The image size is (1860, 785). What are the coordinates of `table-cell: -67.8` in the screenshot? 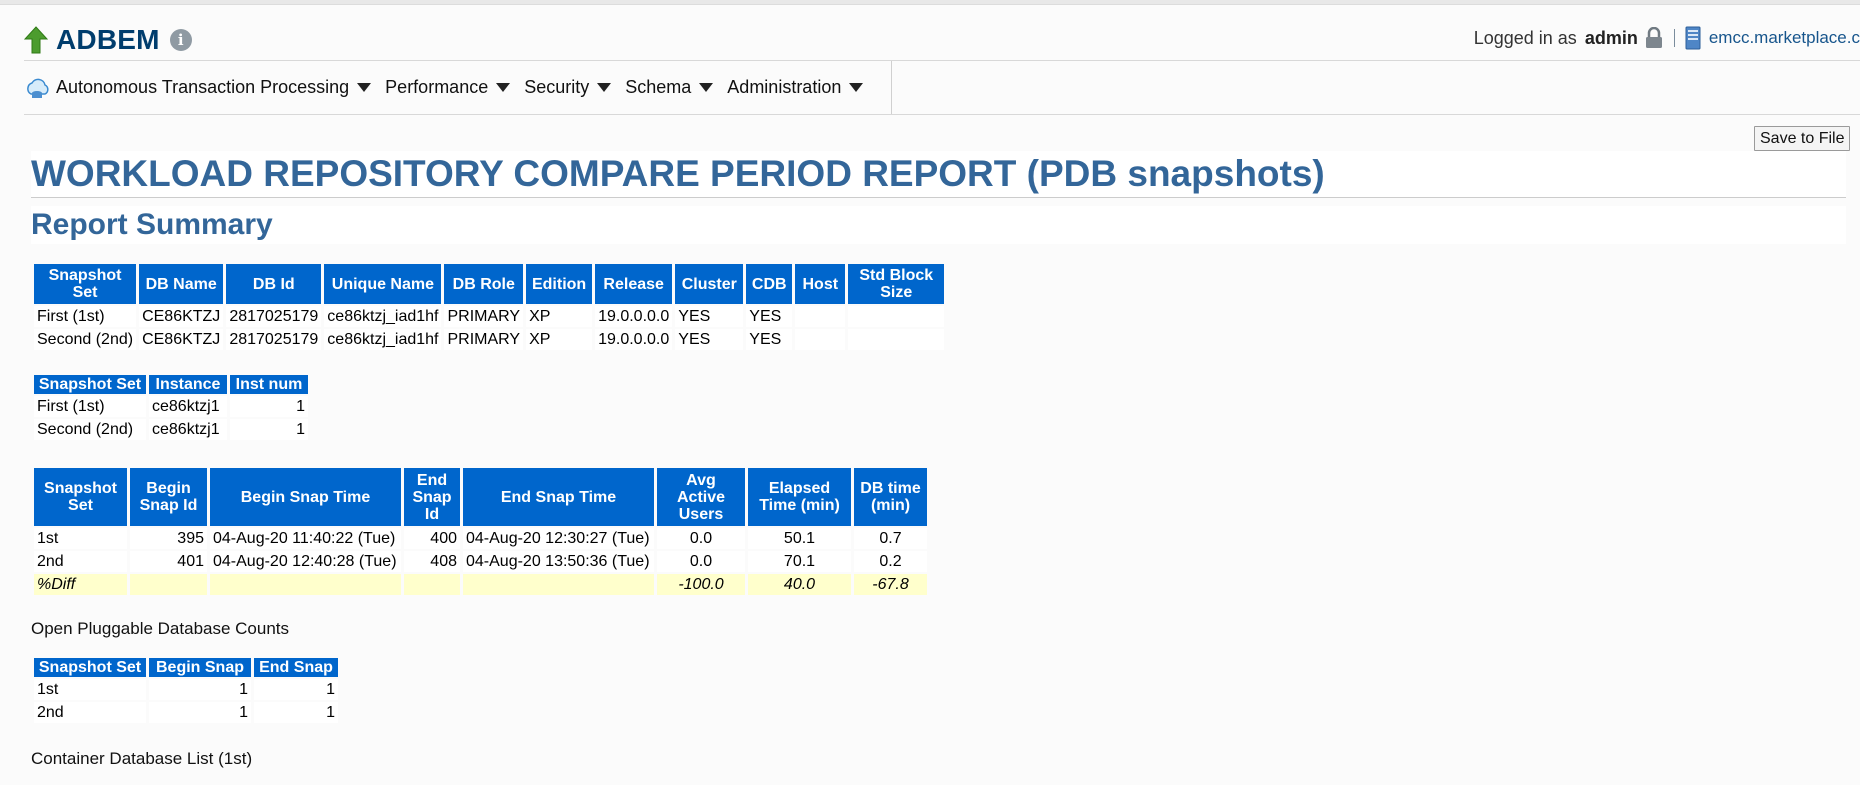 It's located at (890, 584).